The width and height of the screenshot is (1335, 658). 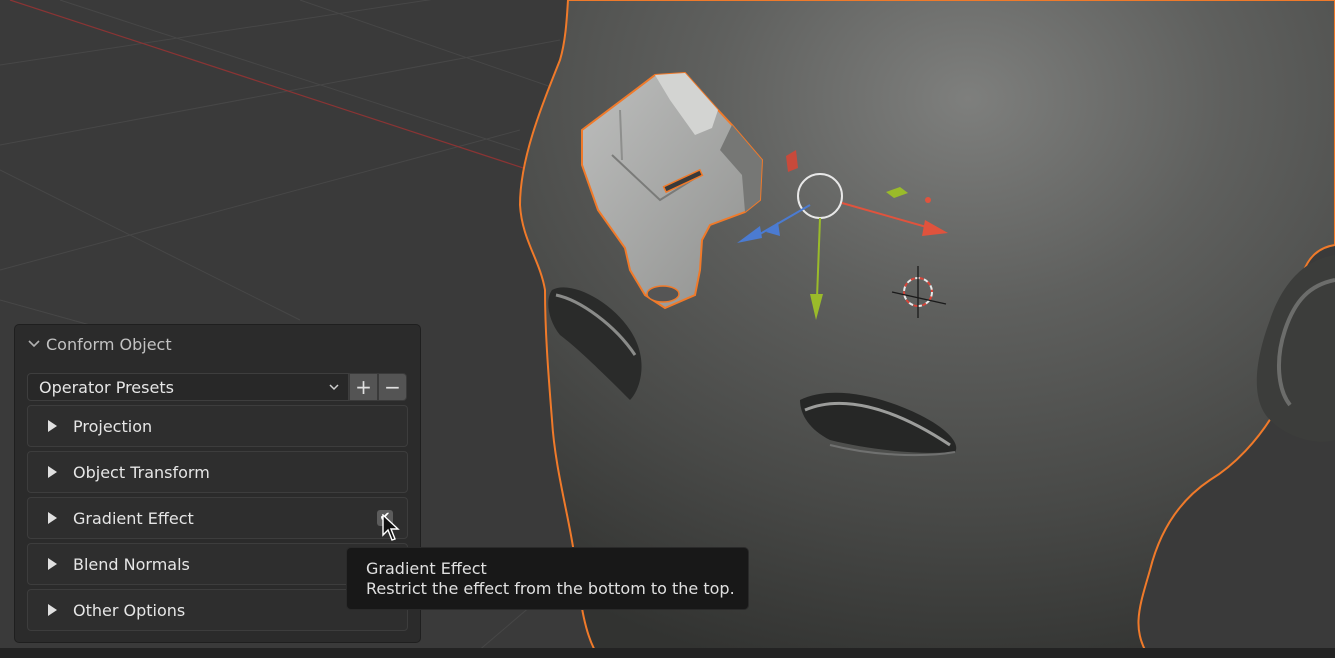 I want to click on panel-header: Conform Object, so click(x=217, y=344).